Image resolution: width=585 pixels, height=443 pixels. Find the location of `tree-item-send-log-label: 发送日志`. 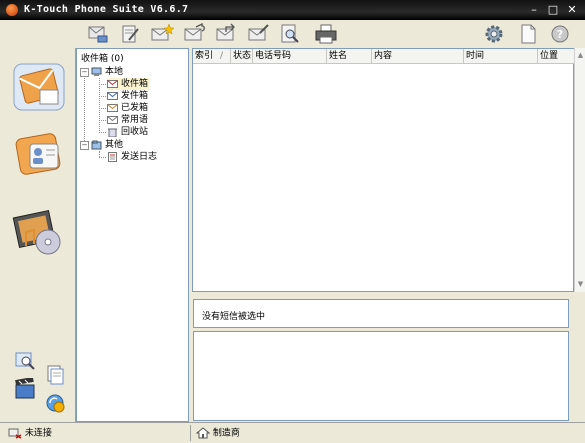

tree-item-send-log-label: 发送日志 is located at coordinates (139, 157).